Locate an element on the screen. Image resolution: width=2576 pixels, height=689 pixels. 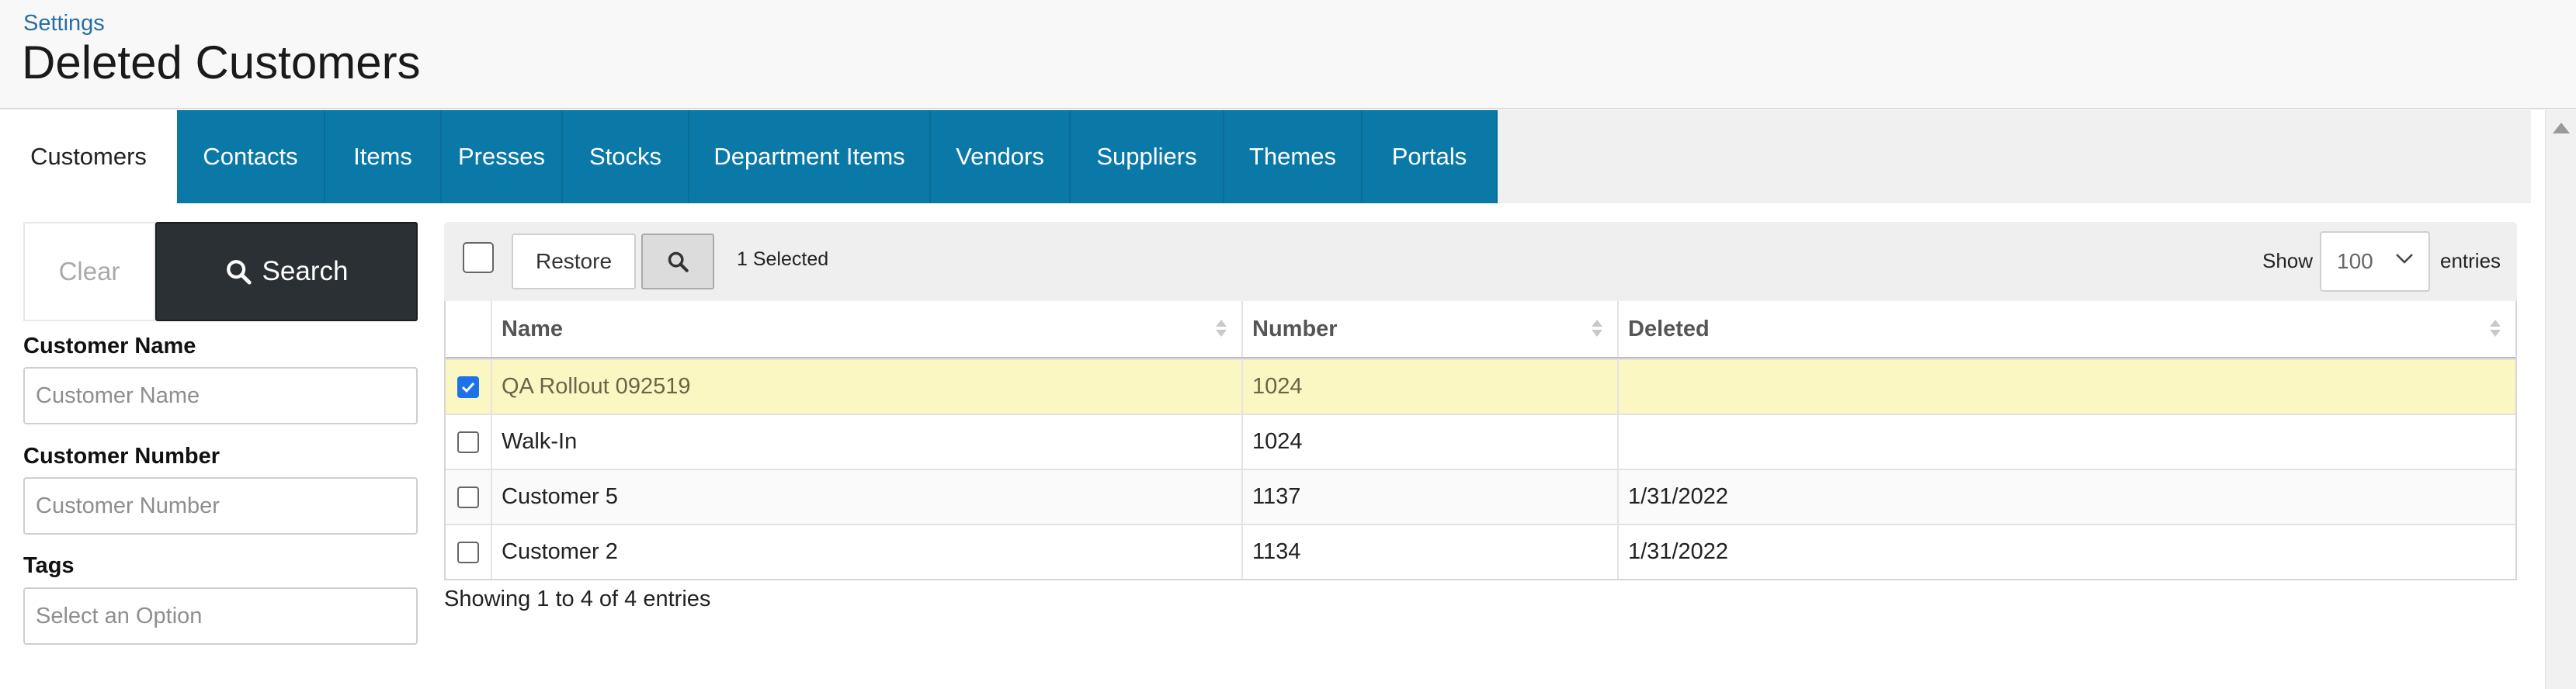
customer-name-input is located at coordinates (220, 395).